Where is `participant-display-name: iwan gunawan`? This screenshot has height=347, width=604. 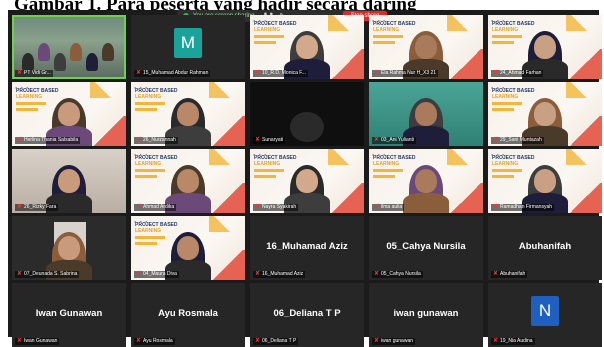 participant-display-name: iwan gunawan is located at coordinates (426, 313).